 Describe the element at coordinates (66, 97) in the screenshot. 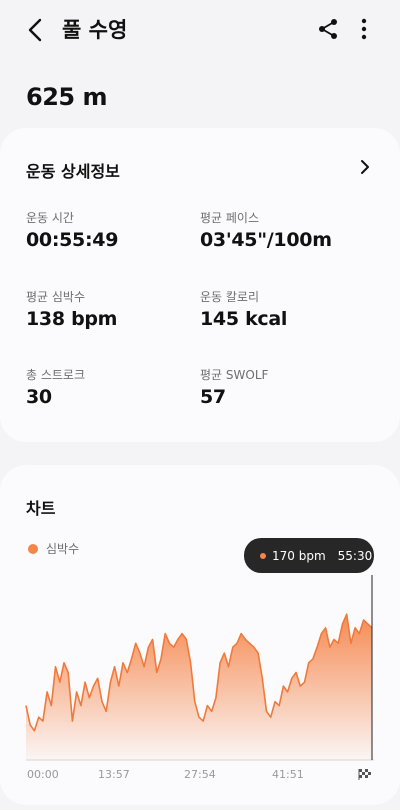

I see `total-distance: 625 m` at that location.